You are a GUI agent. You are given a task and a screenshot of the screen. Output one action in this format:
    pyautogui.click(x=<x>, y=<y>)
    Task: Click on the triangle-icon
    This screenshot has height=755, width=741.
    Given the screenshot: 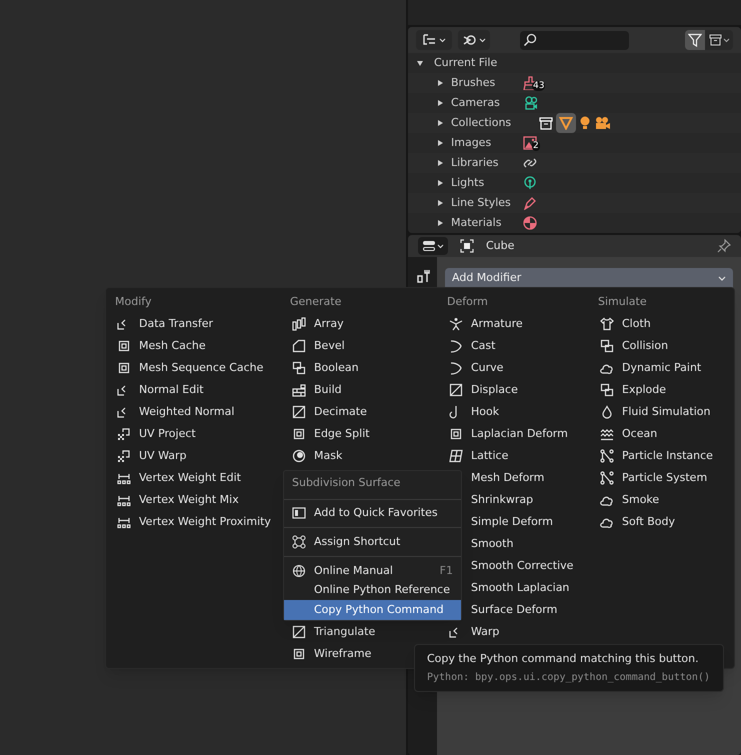 What is the action you would take?
    pyautogui.click(x=566, y=123)
    